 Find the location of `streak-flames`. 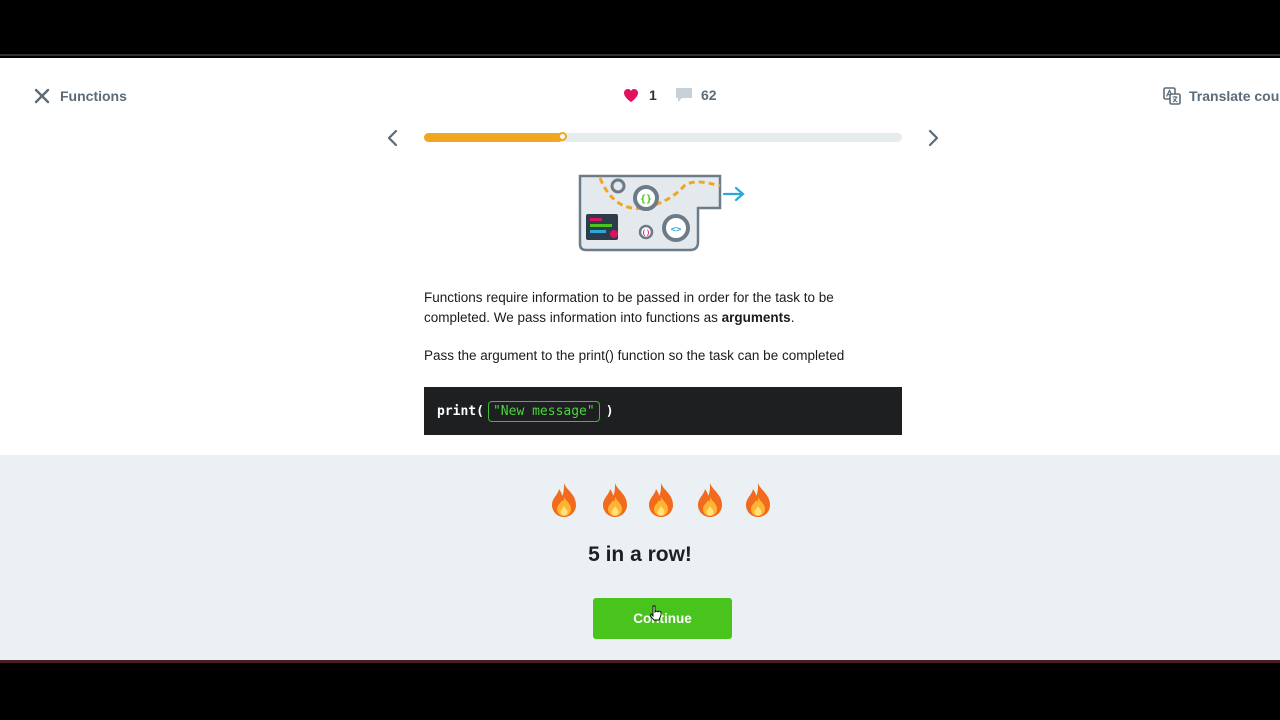

streak-flames is located at coordinates (670, 501).